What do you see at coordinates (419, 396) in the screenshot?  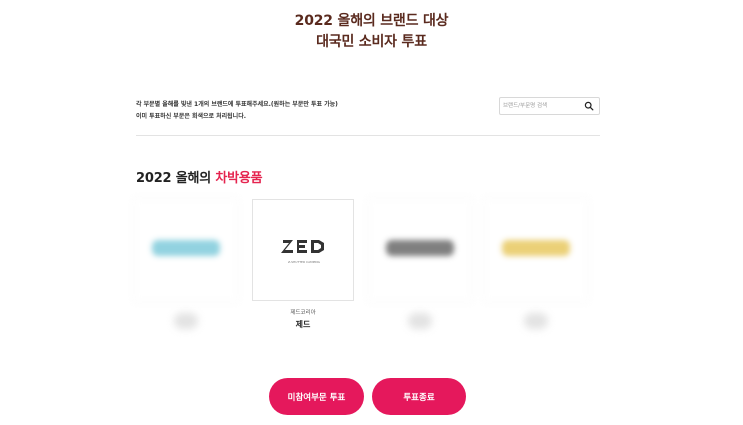 I see `finish-vote-button: 투표종료` at bounding box center [419, 396].